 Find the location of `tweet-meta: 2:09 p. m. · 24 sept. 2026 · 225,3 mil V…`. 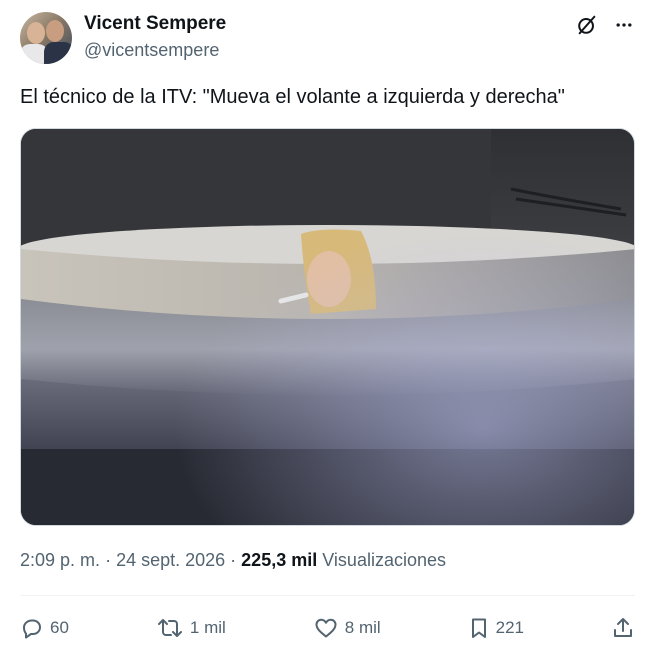

tweet-meta: 2:09 p. m. · 24 sept. 2026 · 225,3 mil V… is located at coordinates (233, 560).